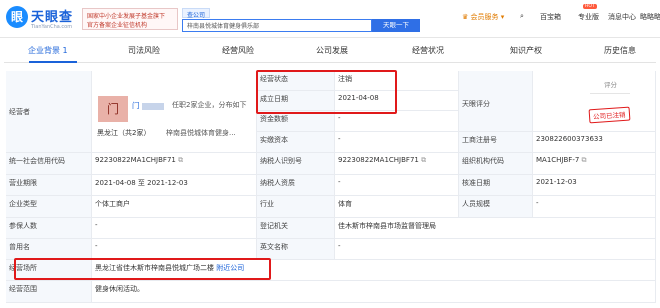  I want to click on user-menu: 略略略略, so click(650, 17).